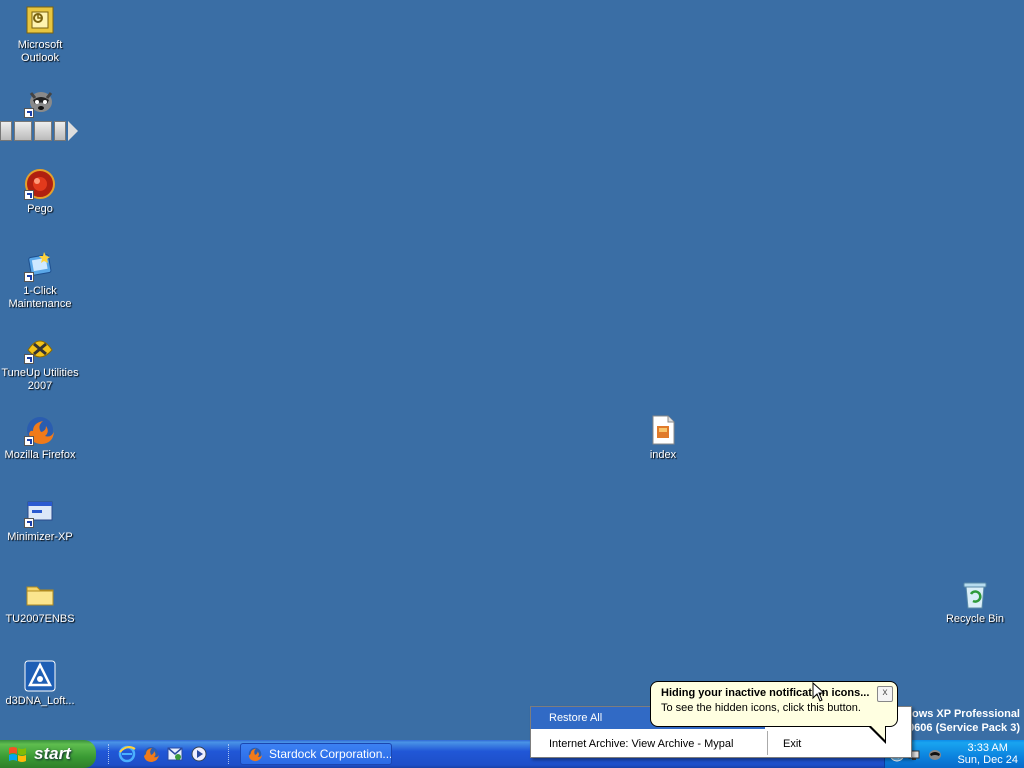 The width and height of the screenshot is (1024, 768). What do you see at coordinates (663, 455) in the screenshot?
I see `desktop-icon-label: index` at bounding box center [663, 455].